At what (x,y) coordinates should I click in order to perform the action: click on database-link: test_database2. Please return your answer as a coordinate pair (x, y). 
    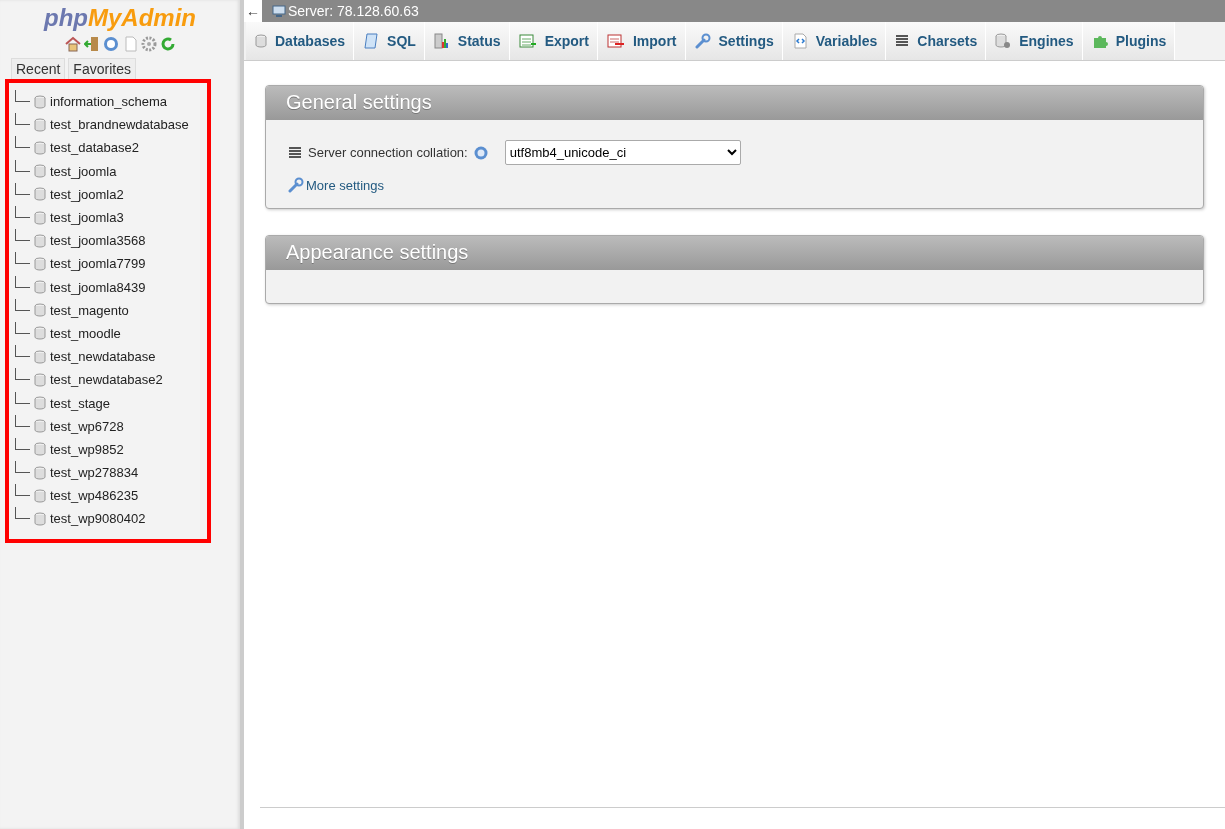
    Looking at the image, I should click on (94, 148).